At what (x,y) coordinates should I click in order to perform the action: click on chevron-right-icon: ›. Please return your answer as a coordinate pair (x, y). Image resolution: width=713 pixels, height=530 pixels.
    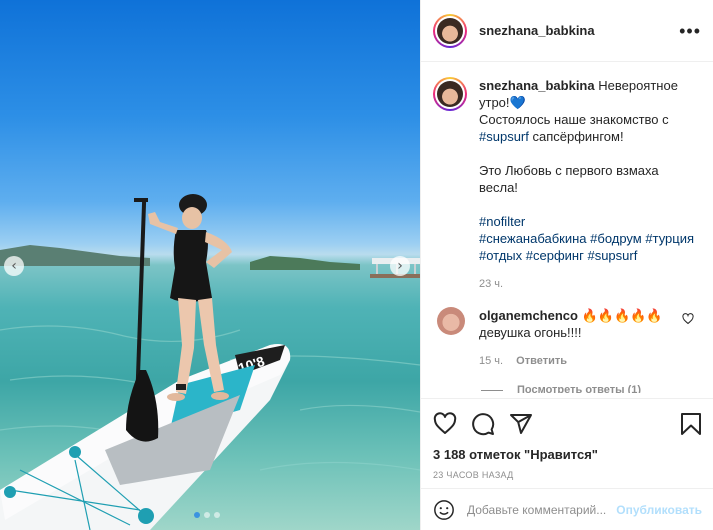
    Looking at the image, I should click on (400, 266).